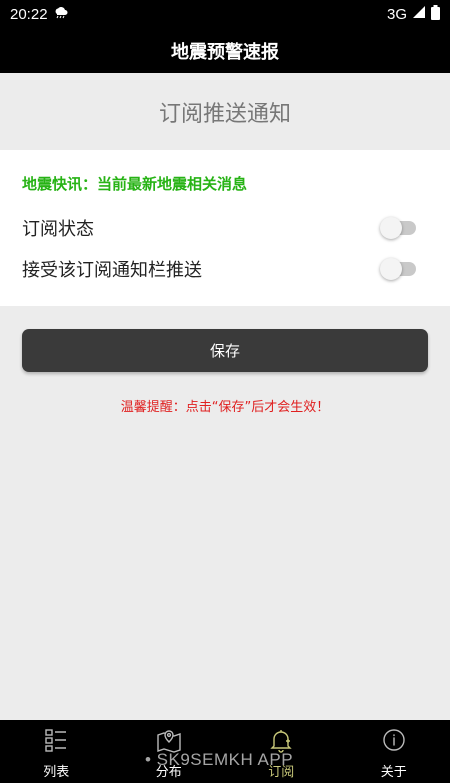  I want to click on nav-label-list: 列表, so click(56, 772).